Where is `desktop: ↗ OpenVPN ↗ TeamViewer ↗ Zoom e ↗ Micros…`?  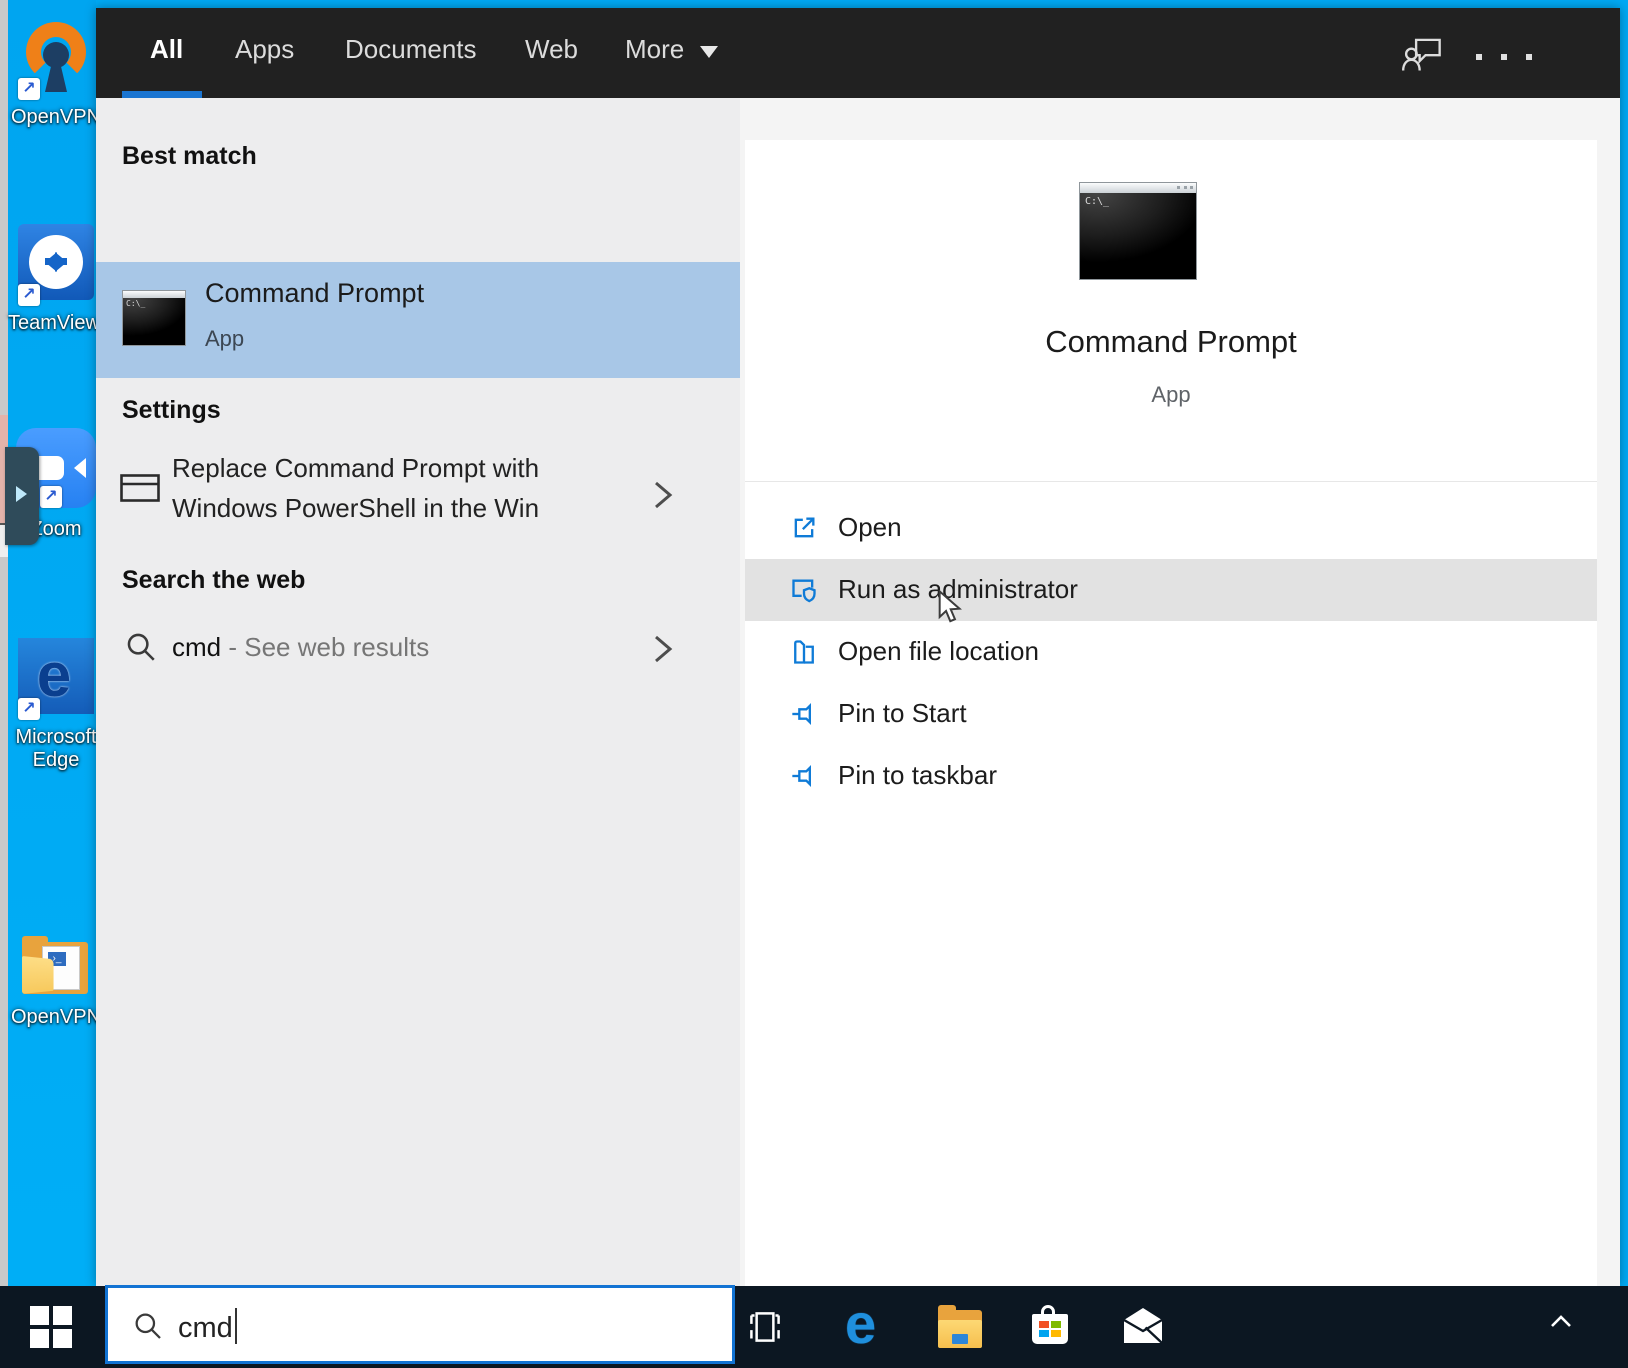
desktop: ↗ OpenVPN ↗ TeamViewer ↗ Zoom e ↗ Micros… is located at coordinates (63, 643).